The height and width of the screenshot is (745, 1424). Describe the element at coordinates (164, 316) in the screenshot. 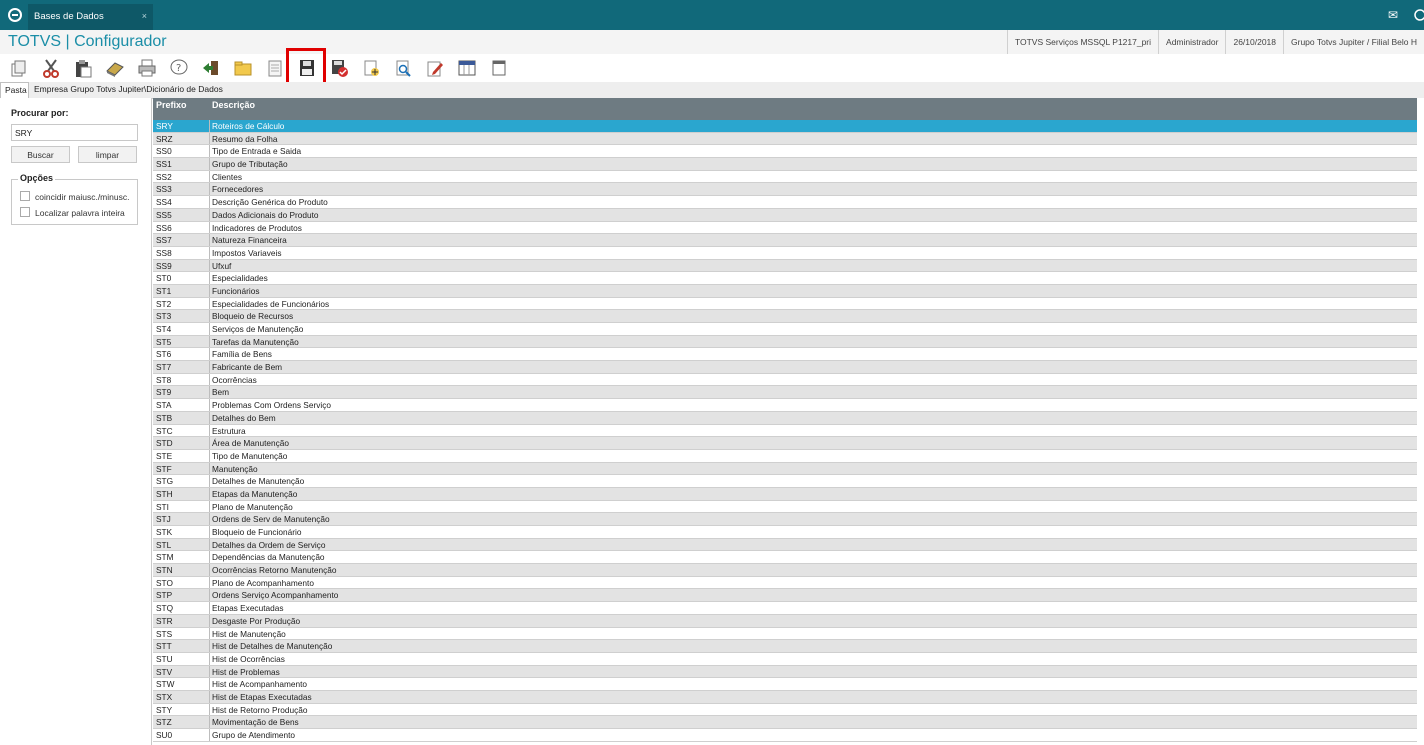

I see `prefix-cell: ST3` at that location.